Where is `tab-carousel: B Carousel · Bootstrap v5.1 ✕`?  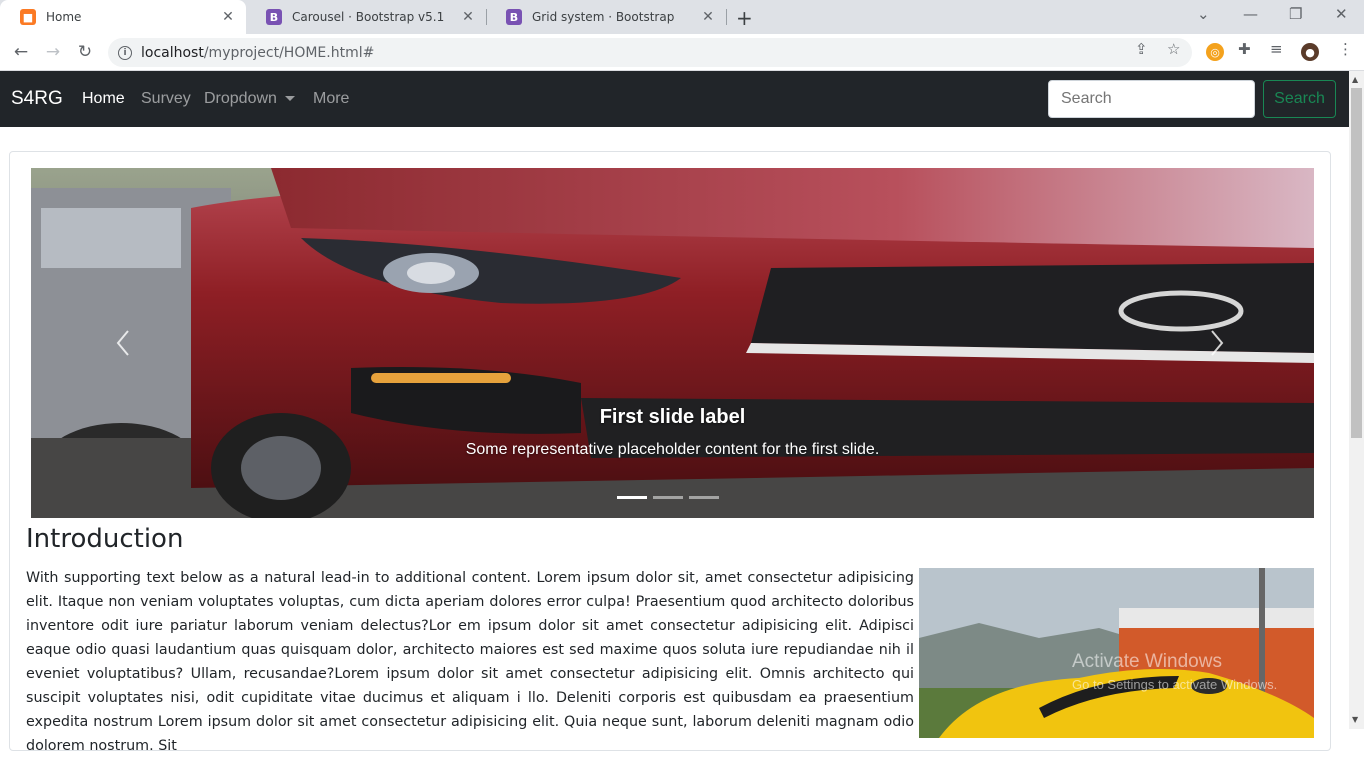
tab-carousel: B Carousel · Bootstrap v5.1 ✕ is located at coordinates (366, 17).